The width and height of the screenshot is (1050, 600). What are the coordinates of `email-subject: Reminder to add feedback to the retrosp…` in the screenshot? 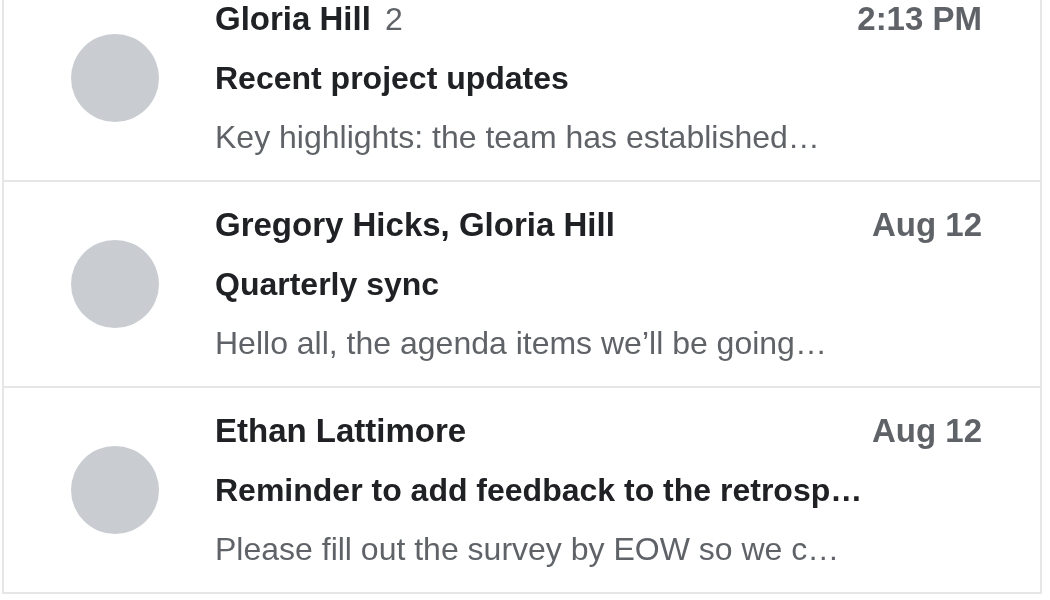 It's located at (539, 490).